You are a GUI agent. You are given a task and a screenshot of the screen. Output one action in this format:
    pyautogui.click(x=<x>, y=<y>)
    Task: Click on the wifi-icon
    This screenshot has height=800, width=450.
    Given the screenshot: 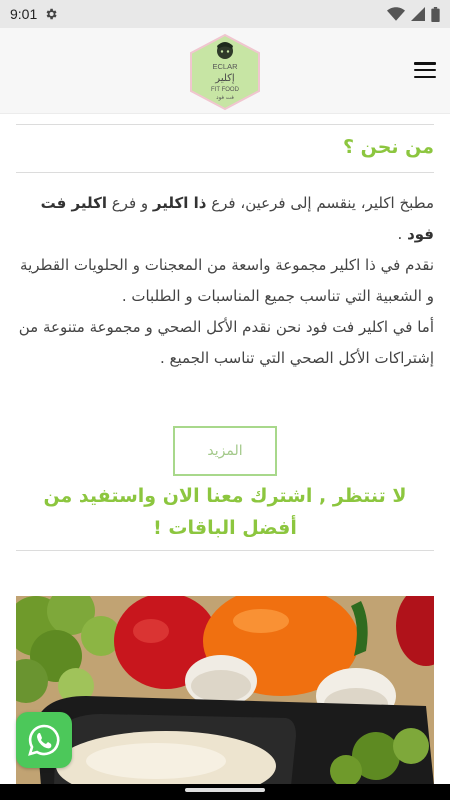 What is the action you would take?
    pyautogui.click(x=396, y=14)
    